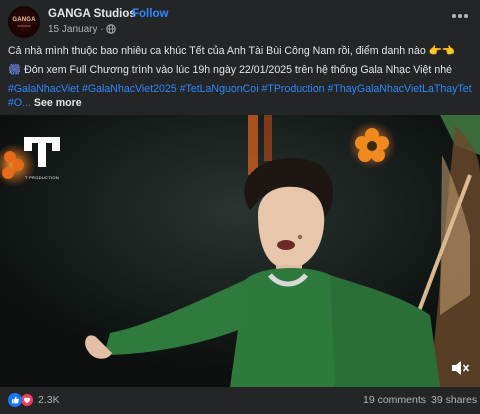 This screenshot has height=414, width=480. Describe the element at coordinates (293, 89) in the screenshot. I see `hashtag-link: #TProduction` at that location.